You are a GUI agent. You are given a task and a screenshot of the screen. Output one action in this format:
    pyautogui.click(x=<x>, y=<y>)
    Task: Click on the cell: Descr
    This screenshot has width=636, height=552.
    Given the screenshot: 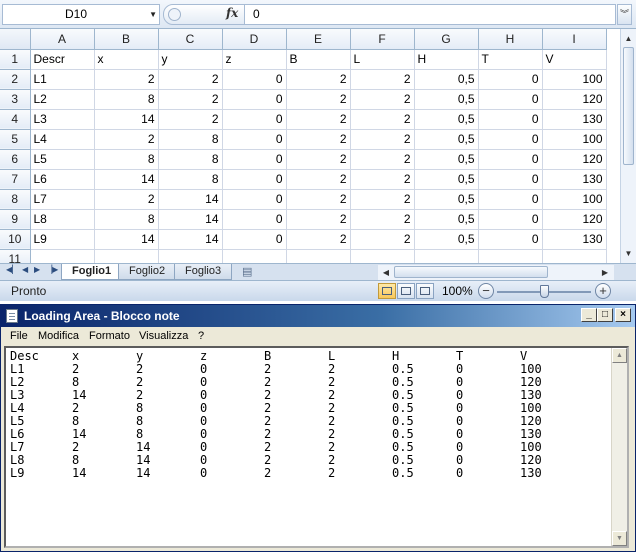 What is the action you would take?
    pyautogui.click(x=62, y=59)
    